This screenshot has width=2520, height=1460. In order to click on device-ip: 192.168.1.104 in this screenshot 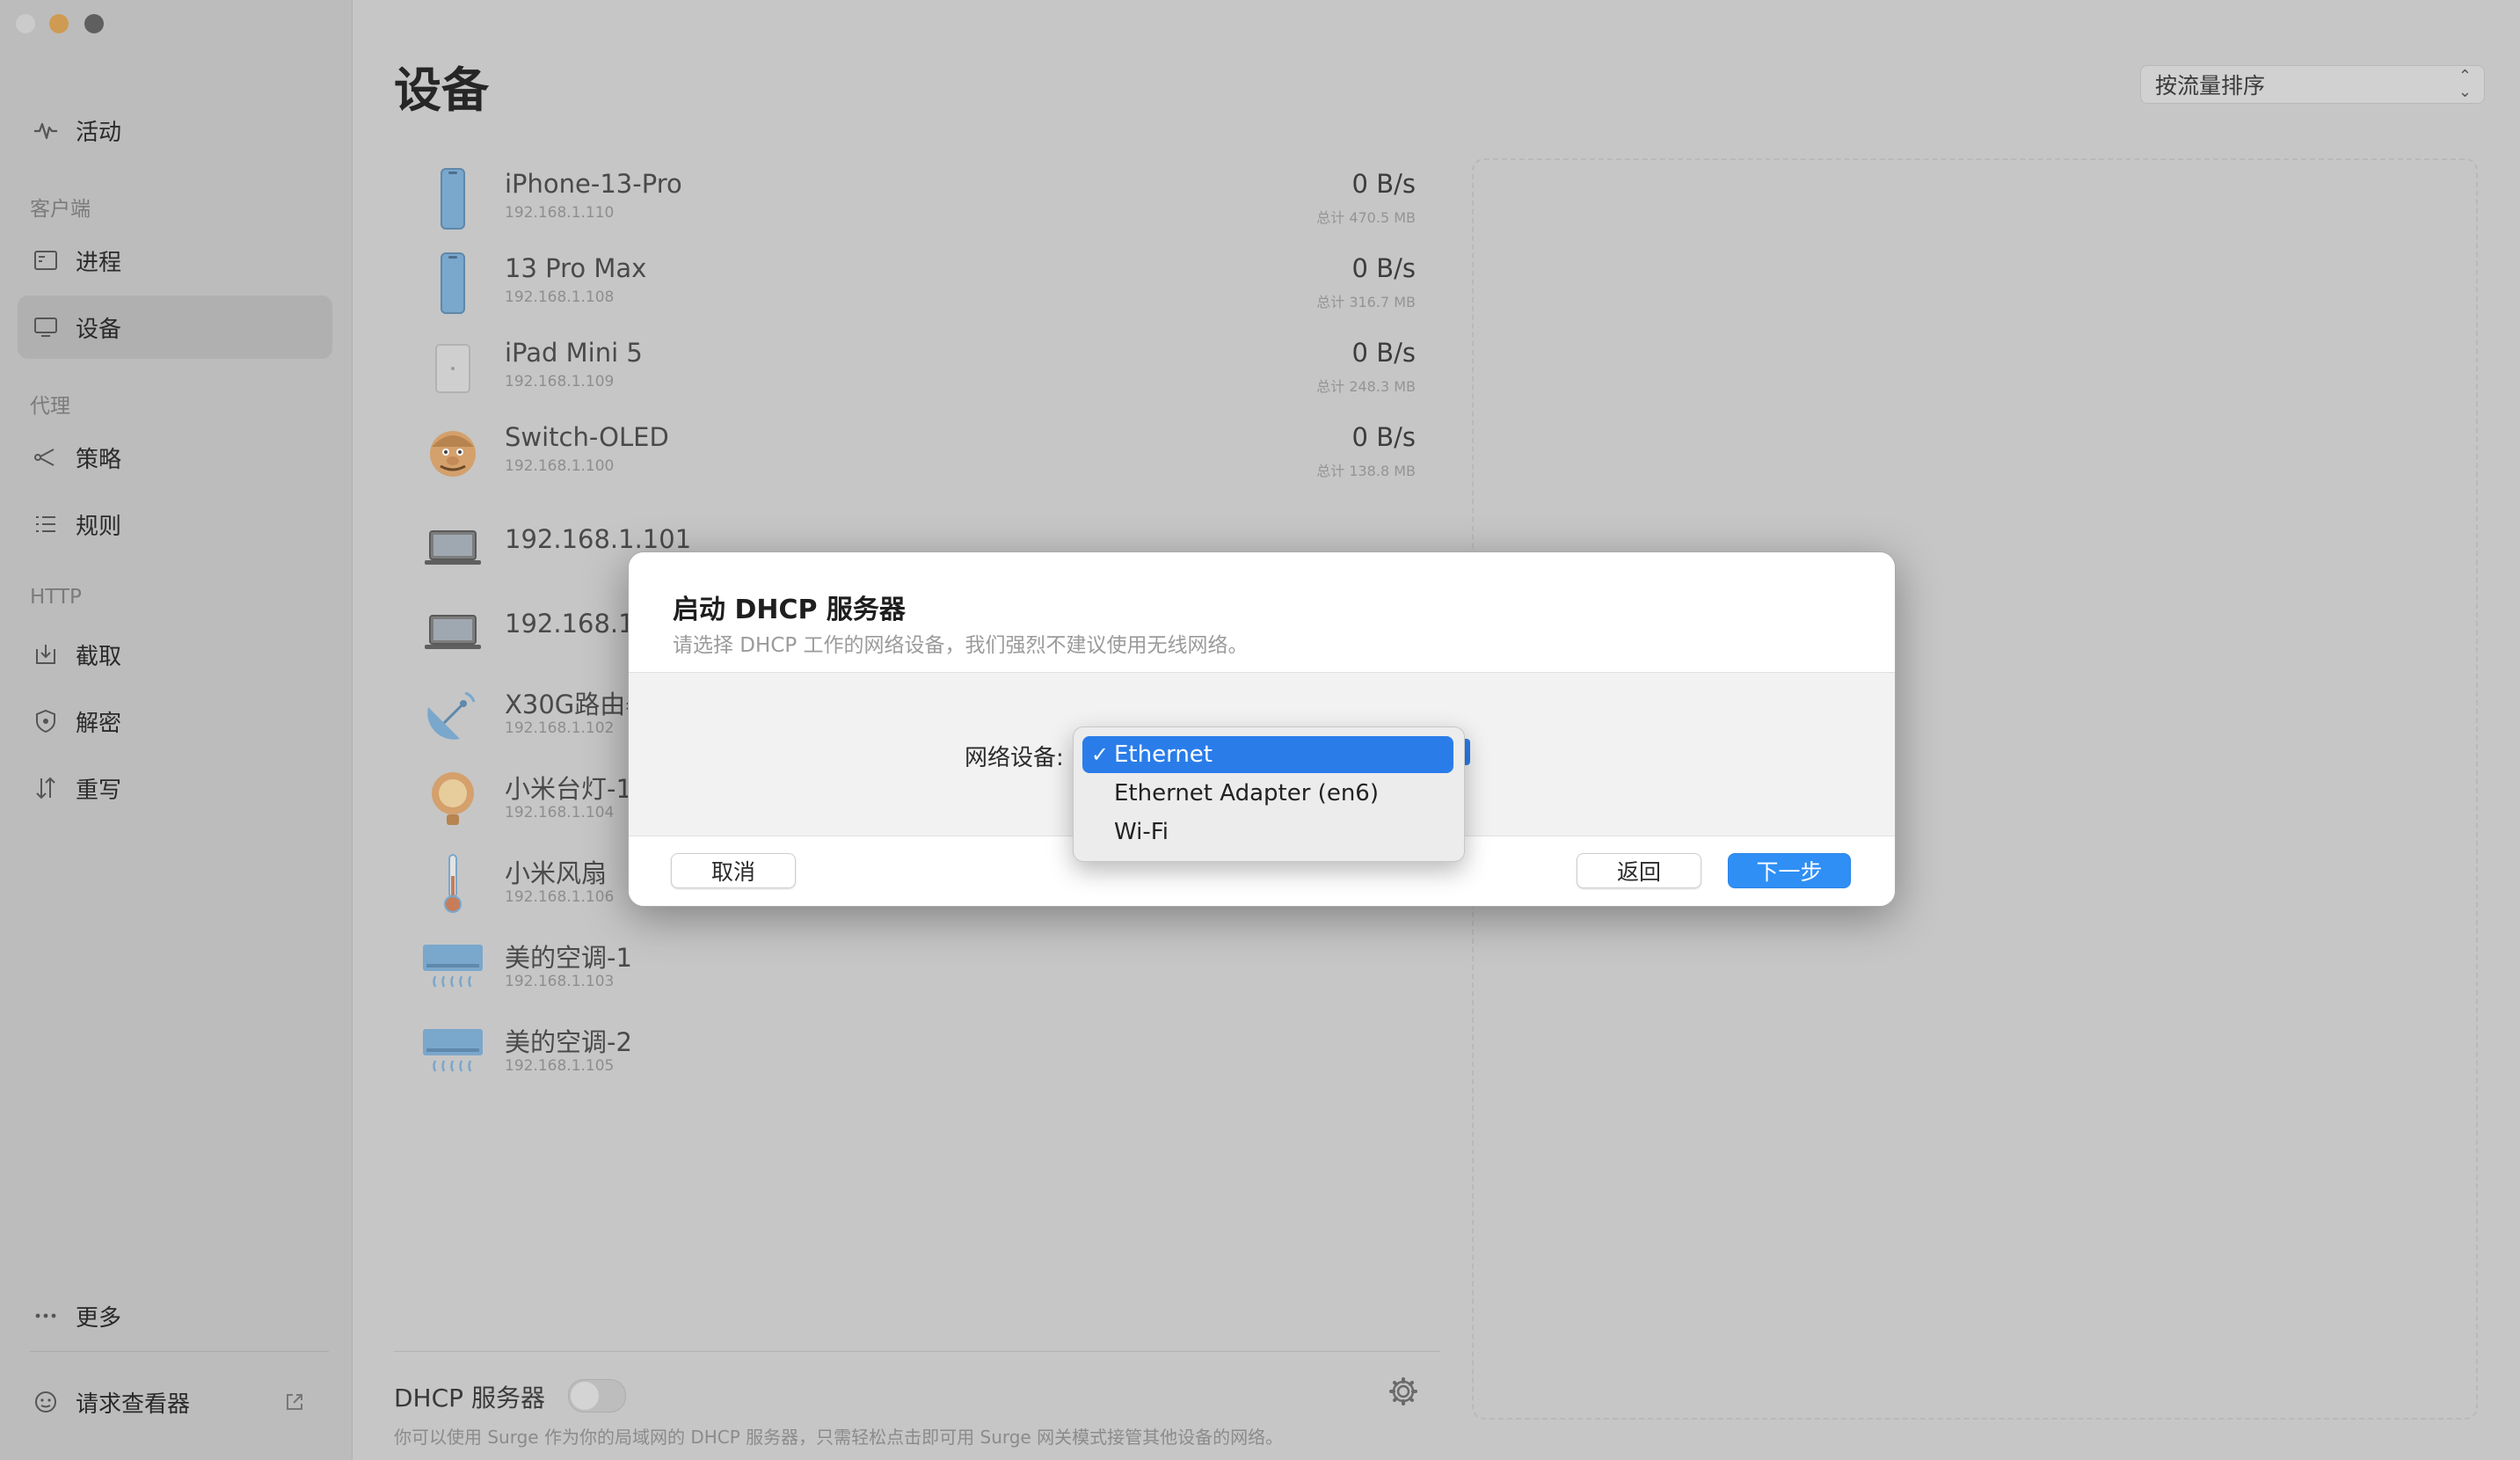, I will do `click(560, 812)`.